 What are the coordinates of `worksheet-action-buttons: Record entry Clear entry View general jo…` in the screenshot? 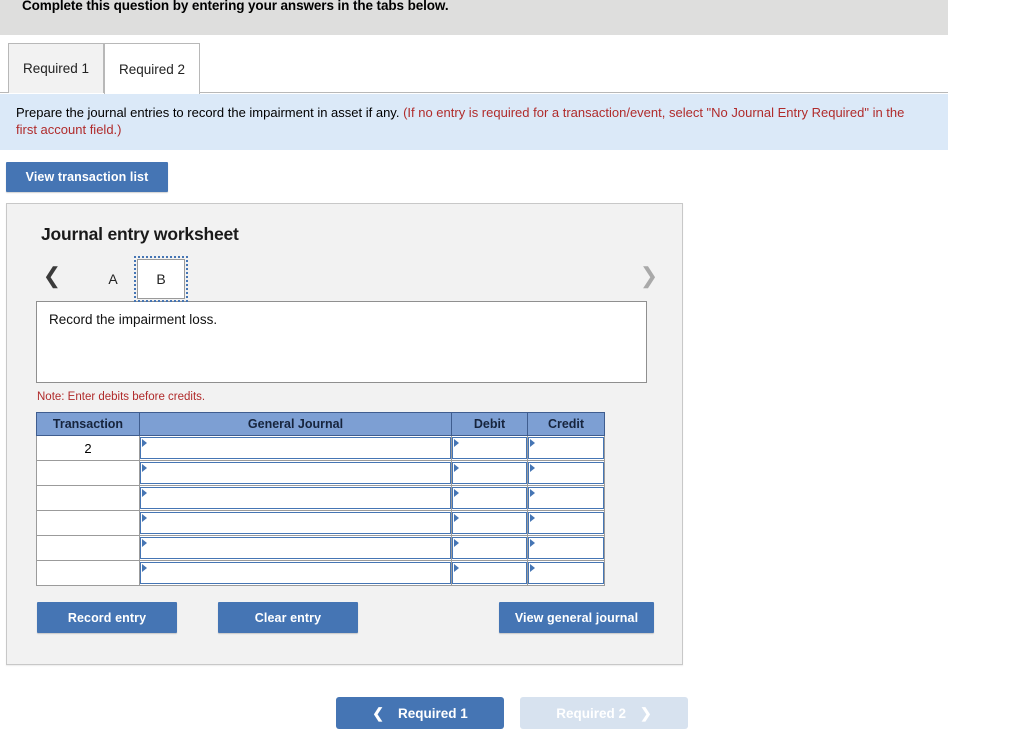 It's located at (346, 622).